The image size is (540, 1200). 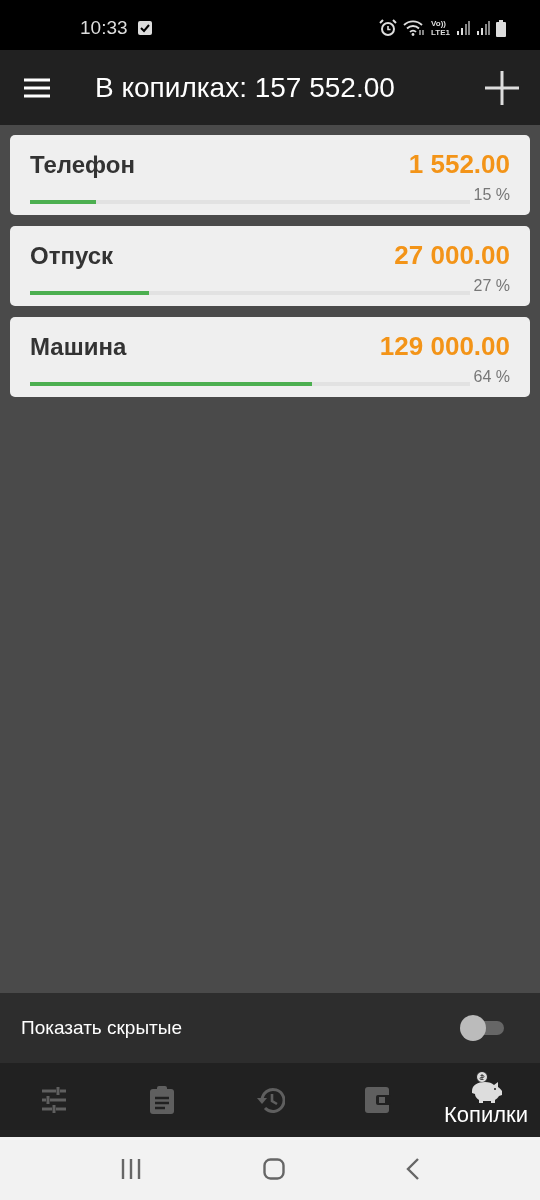 I want to click on bank-amount: 1 552.00, so click(x=459, y=164).